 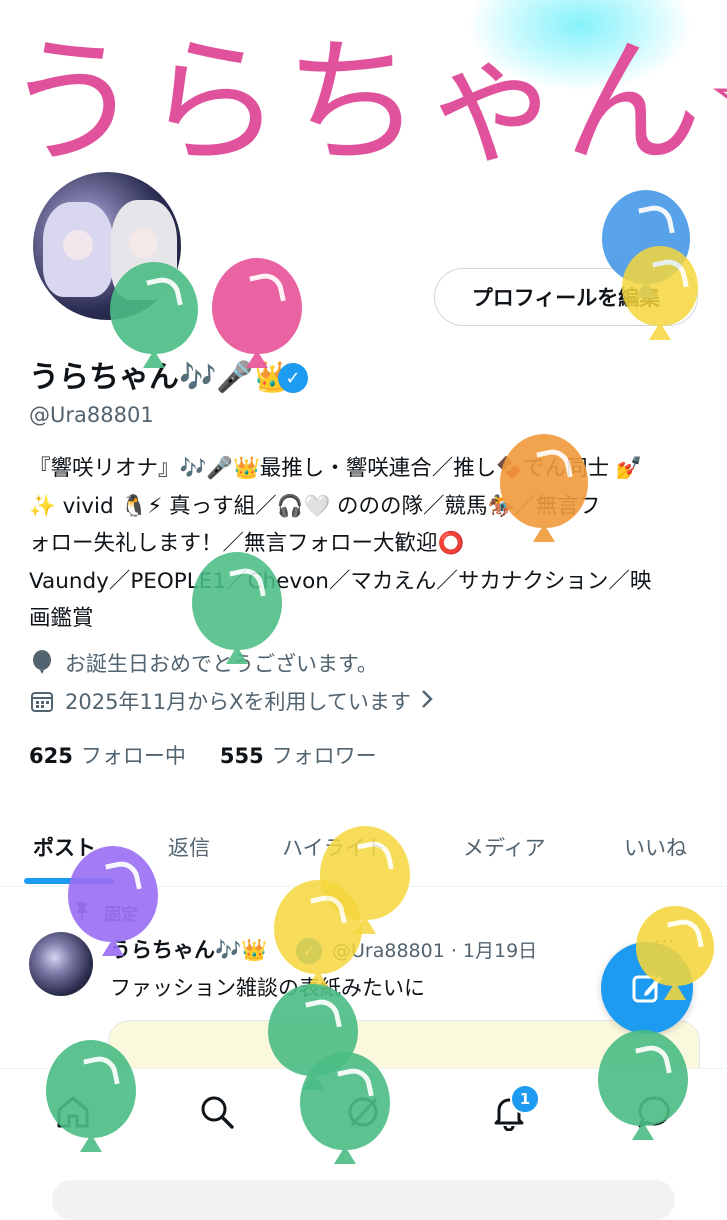 I want to click on chevron-right-icon, so click(x=427, y=701).